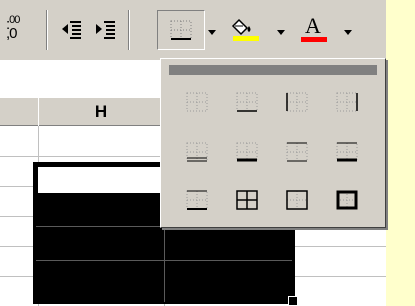 The image size is (415, 306). I want to click on bottom-double-border-option, so click(197, 152).